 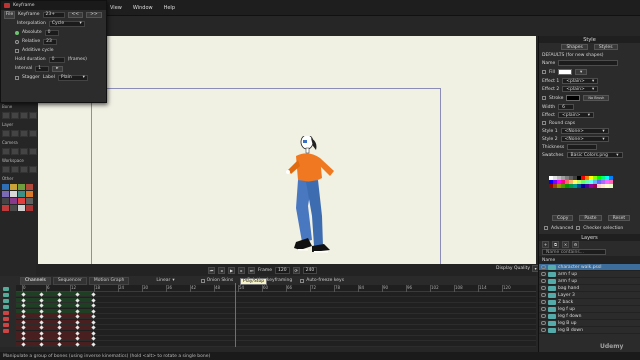 I want to click on set-origin-tool, so click(x=6, y=133).